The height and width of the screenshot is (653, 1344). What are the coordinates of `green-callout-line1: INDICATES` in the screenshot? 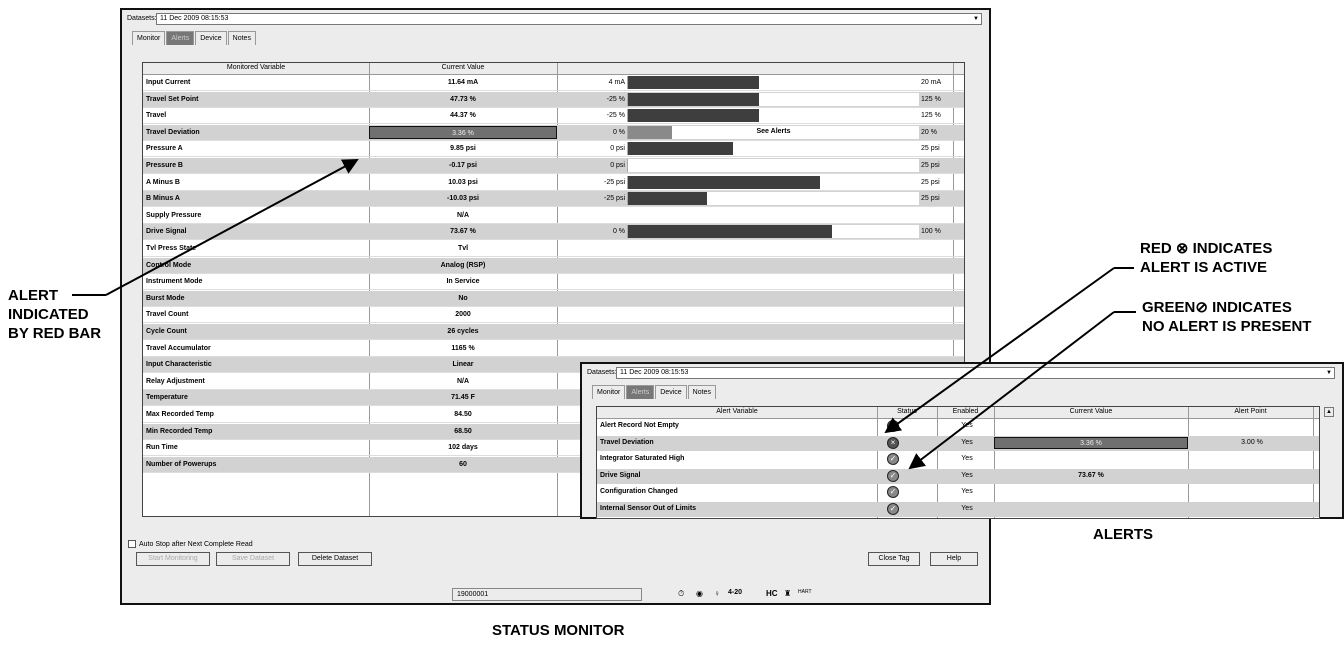 It's located at (1252, 307).